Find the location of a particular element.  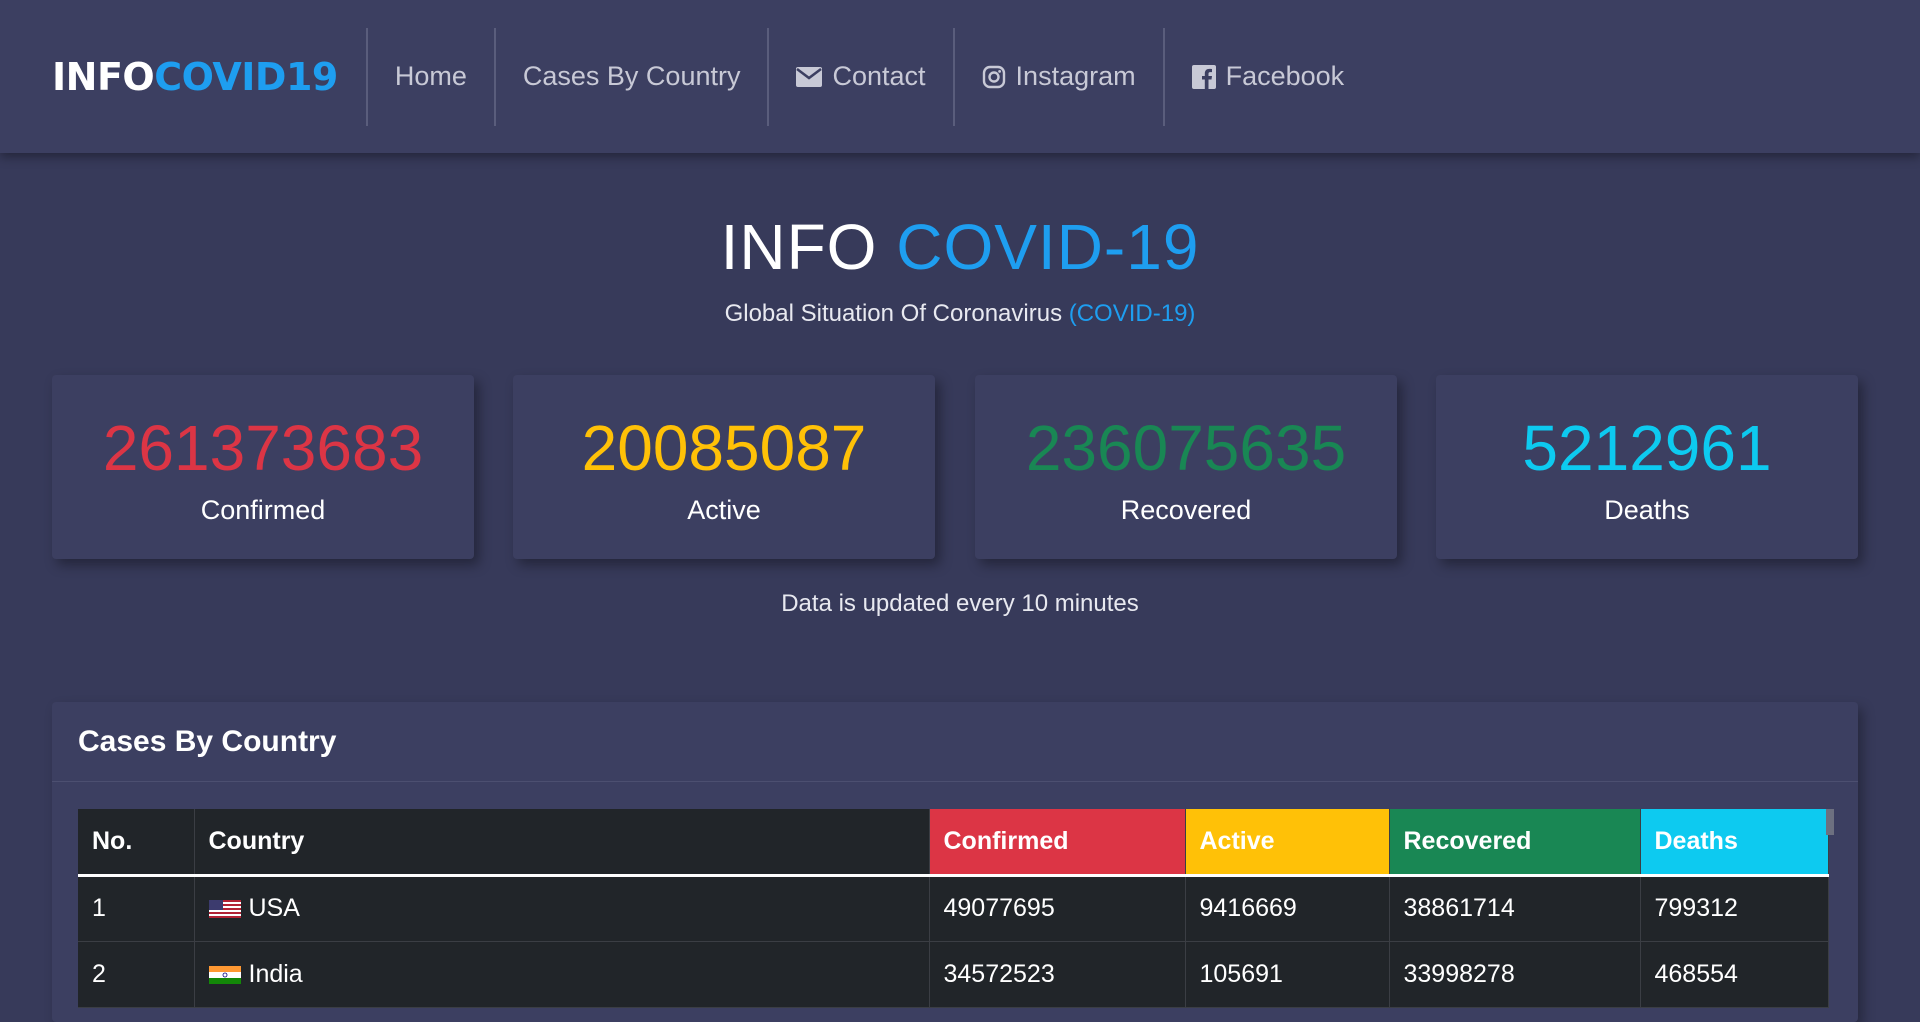

nav-instagram: Instagram is located at coordinates (1057, 76).